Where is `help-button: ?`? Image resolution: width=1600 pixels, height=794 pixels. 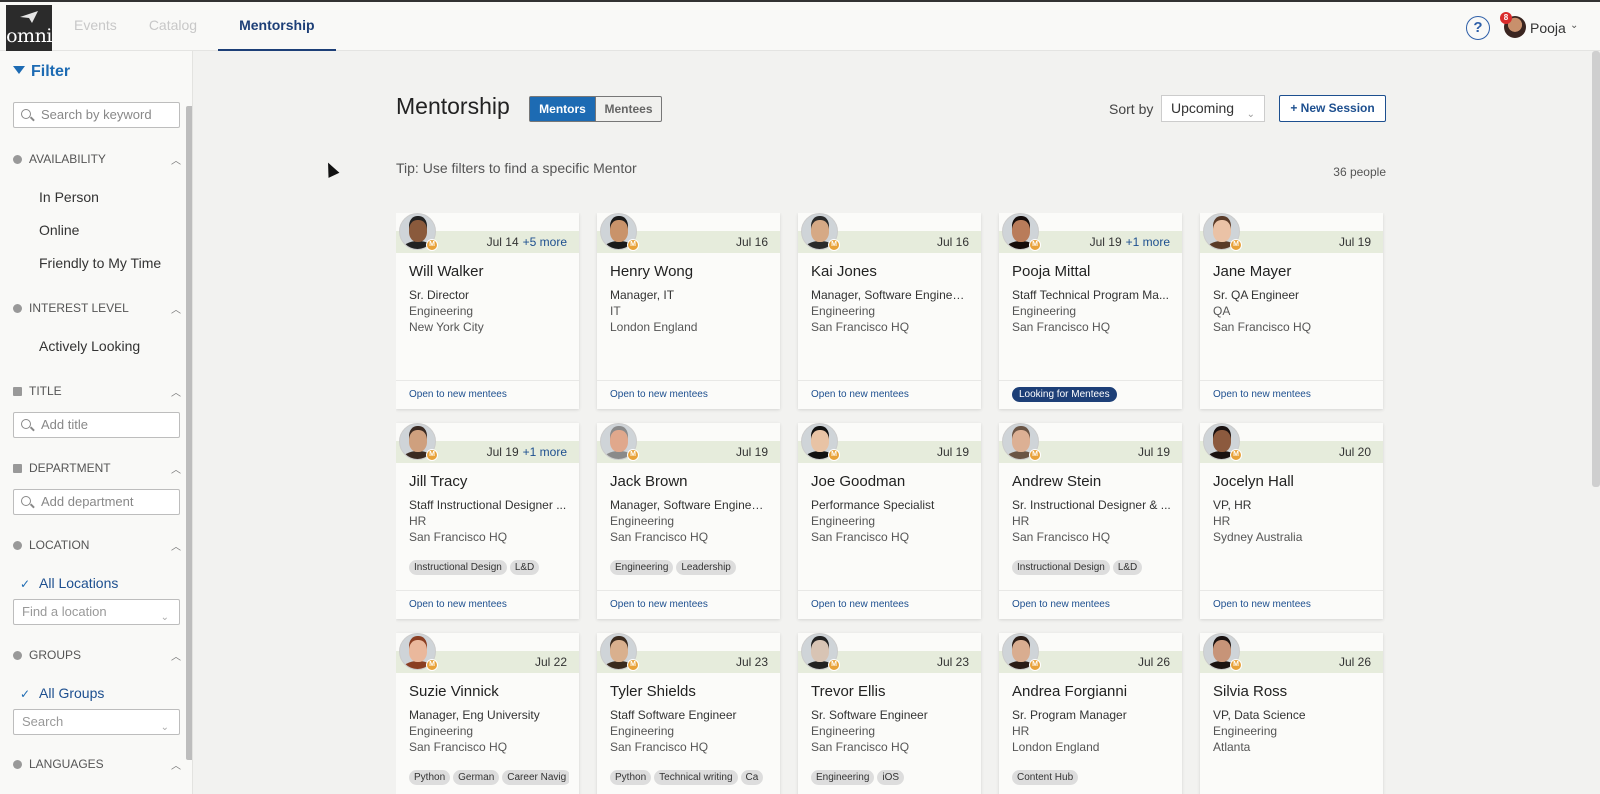 help-button: ? is located at coordinates (1478, 28).